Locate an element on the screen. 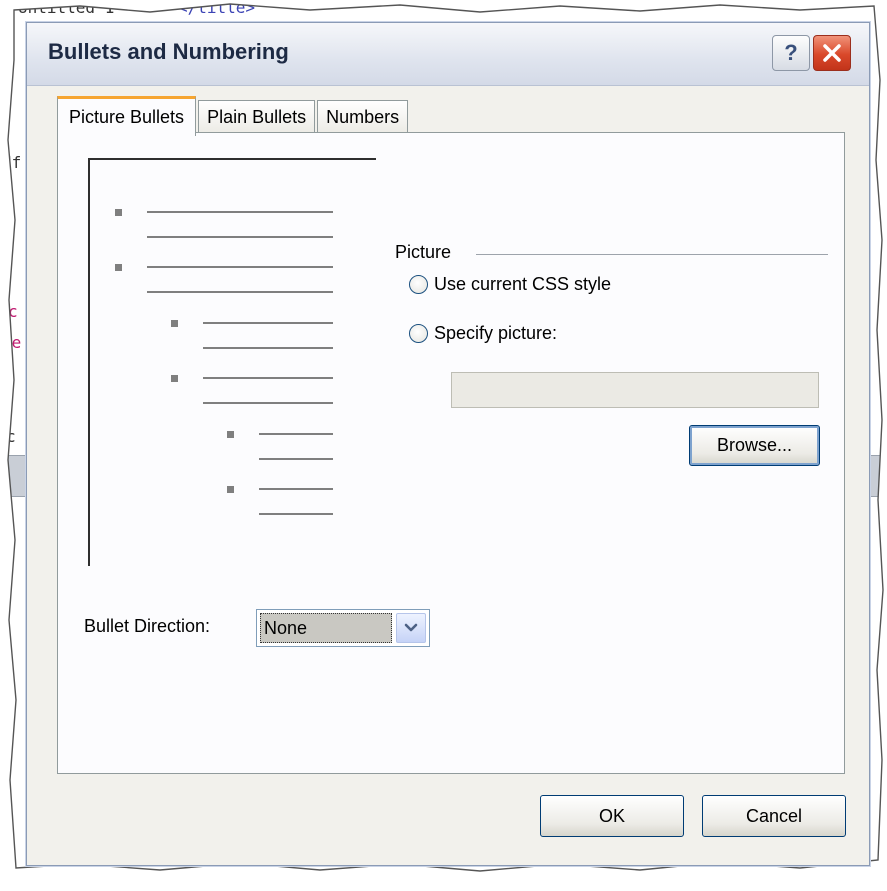 This screenshot has height=891, width=887. bullet-direction-label: Bullet Direction: is located at coordinates (147, 626).